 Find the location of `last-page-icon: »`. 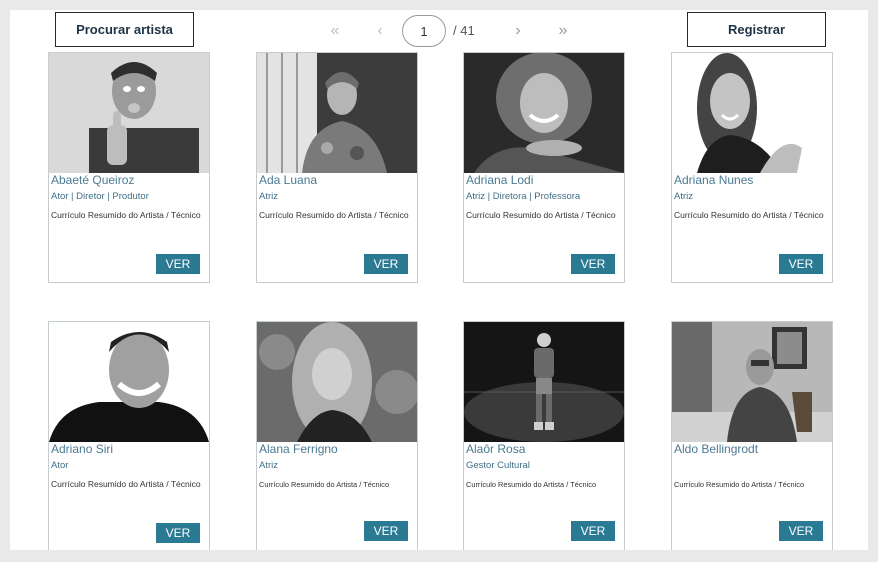

last-page-icon: » is located at coordinates (563, 31).